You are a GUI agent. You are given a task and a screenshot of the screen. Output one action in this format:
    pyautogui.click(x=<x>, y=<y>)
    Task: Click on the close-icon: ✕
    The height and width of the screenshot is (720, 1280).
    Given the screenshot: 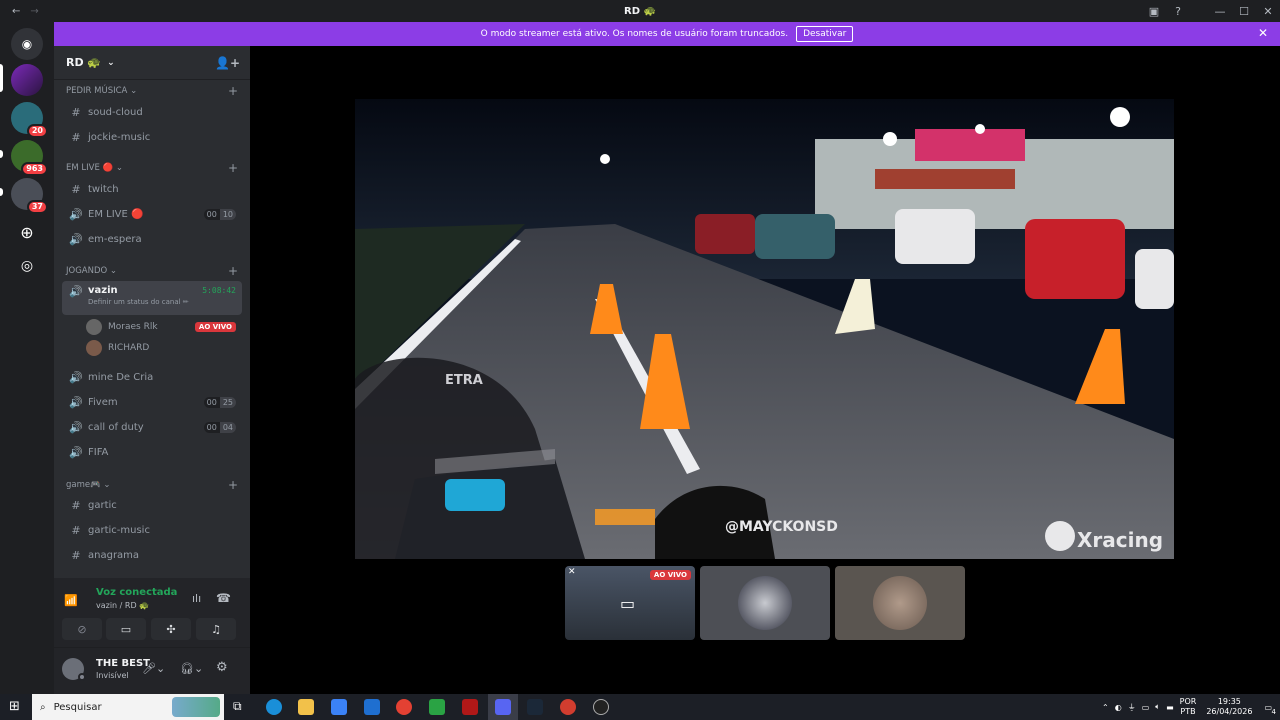 What is the action you would take?
    pyautogui.click(x=572, y=572)
    